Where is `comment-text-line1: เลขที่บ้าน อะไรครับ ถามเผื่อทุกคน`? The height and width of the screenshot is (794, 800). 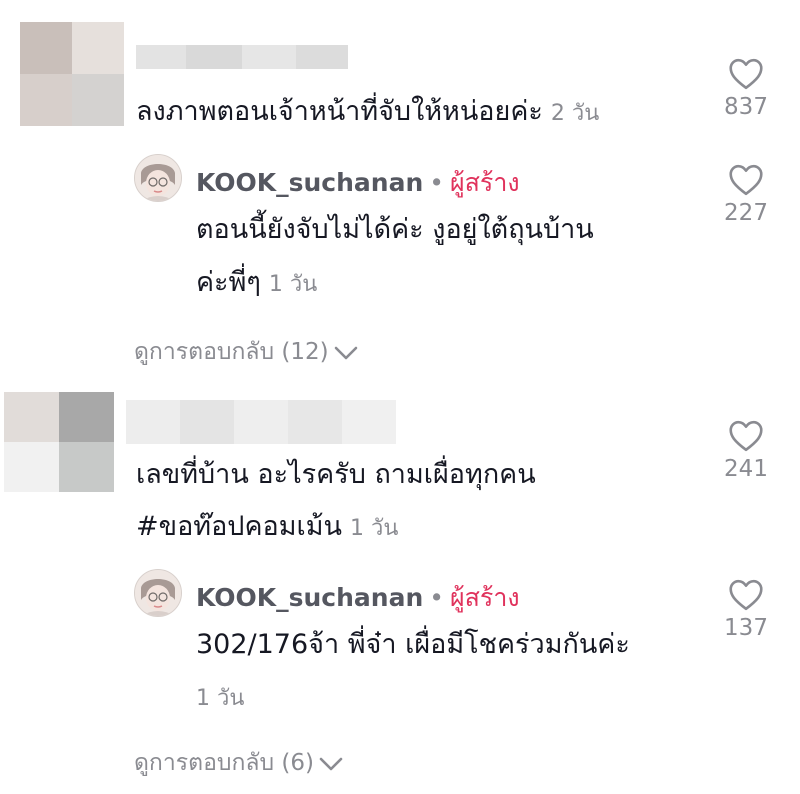 comment-text-line1: เลขที่บ้าน อะไรครับ ถามเผื่อทุกคน is located at coordinates (336, 474).